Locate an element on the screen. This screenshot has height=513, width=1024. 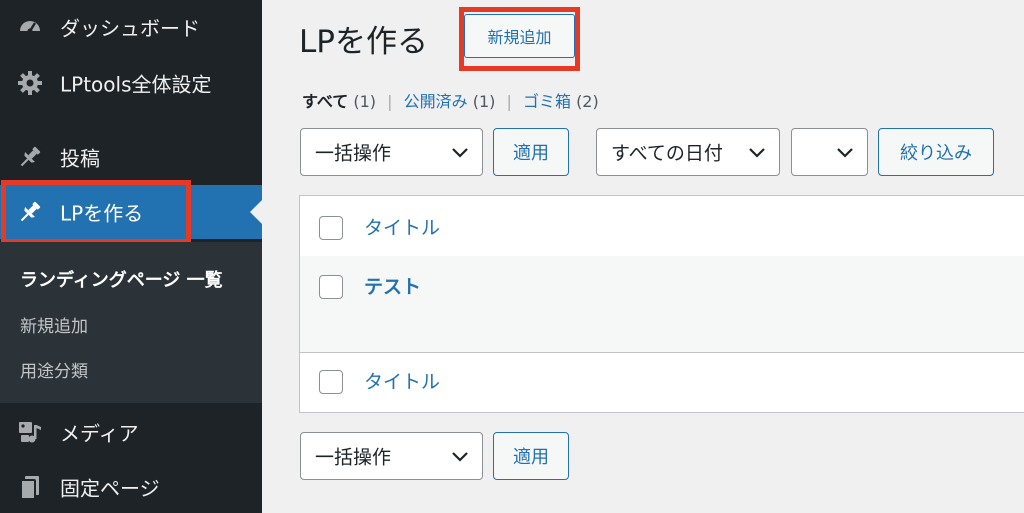
date-filter-select: すべての日付 is located at coordinates (688, 152).